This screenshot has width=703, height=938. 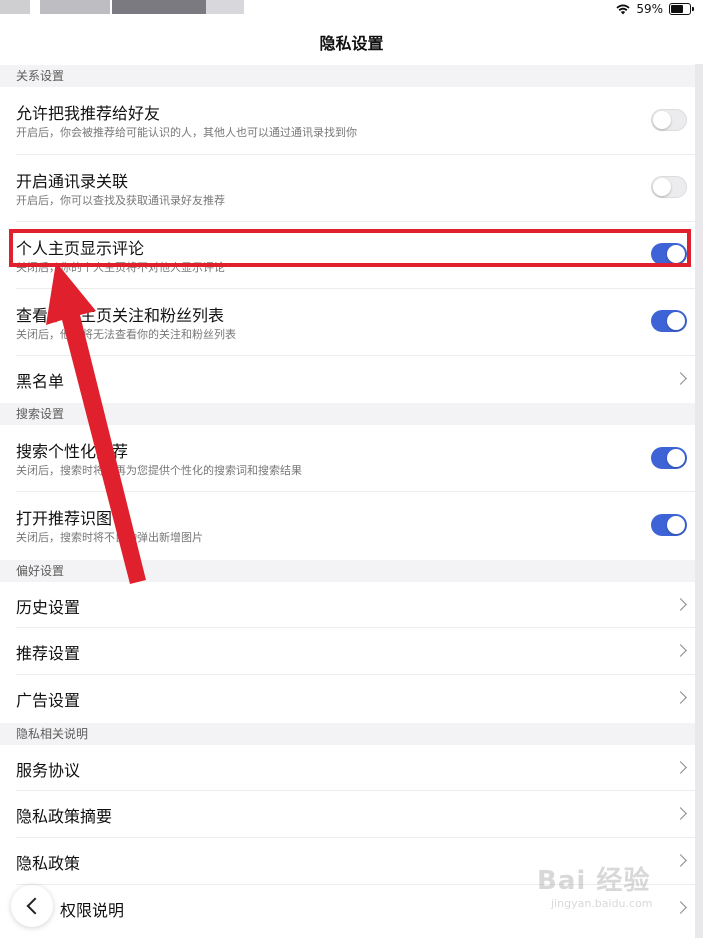 I want to click on setting-title: 推荐设置, so click(x=48, y=653).